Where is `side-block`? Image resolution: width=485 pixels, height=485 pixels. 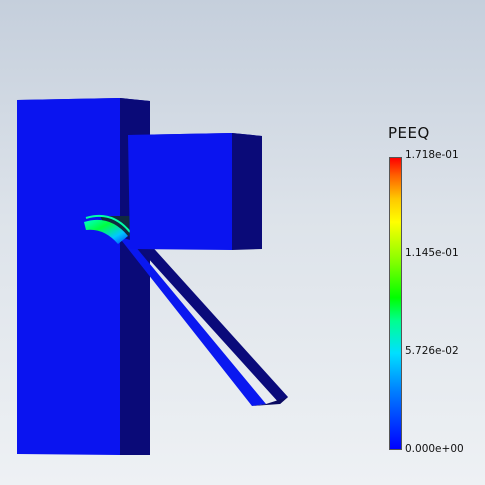
side-block is located at coordinates (195, 191).